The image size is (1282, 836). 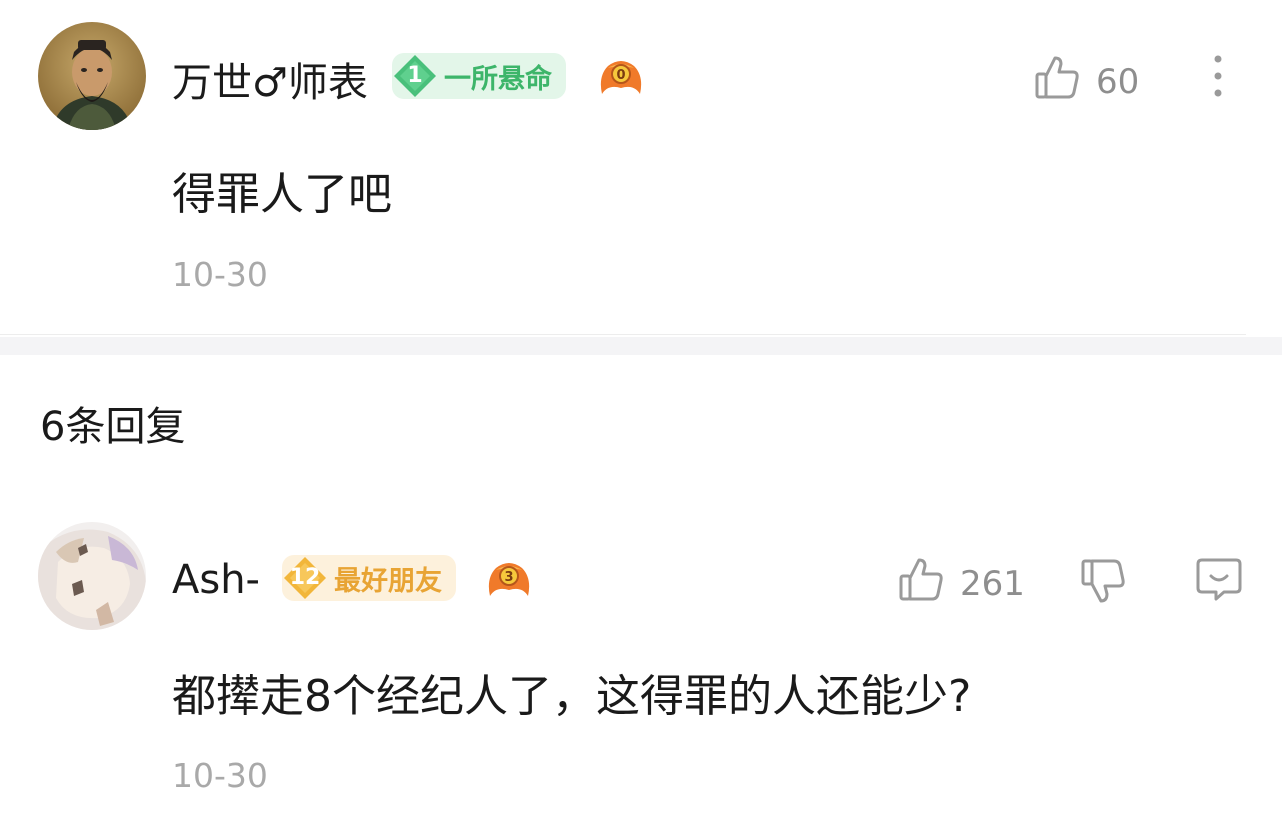 I want to click on mascot-icon: 0, so click(x=621, y=77).